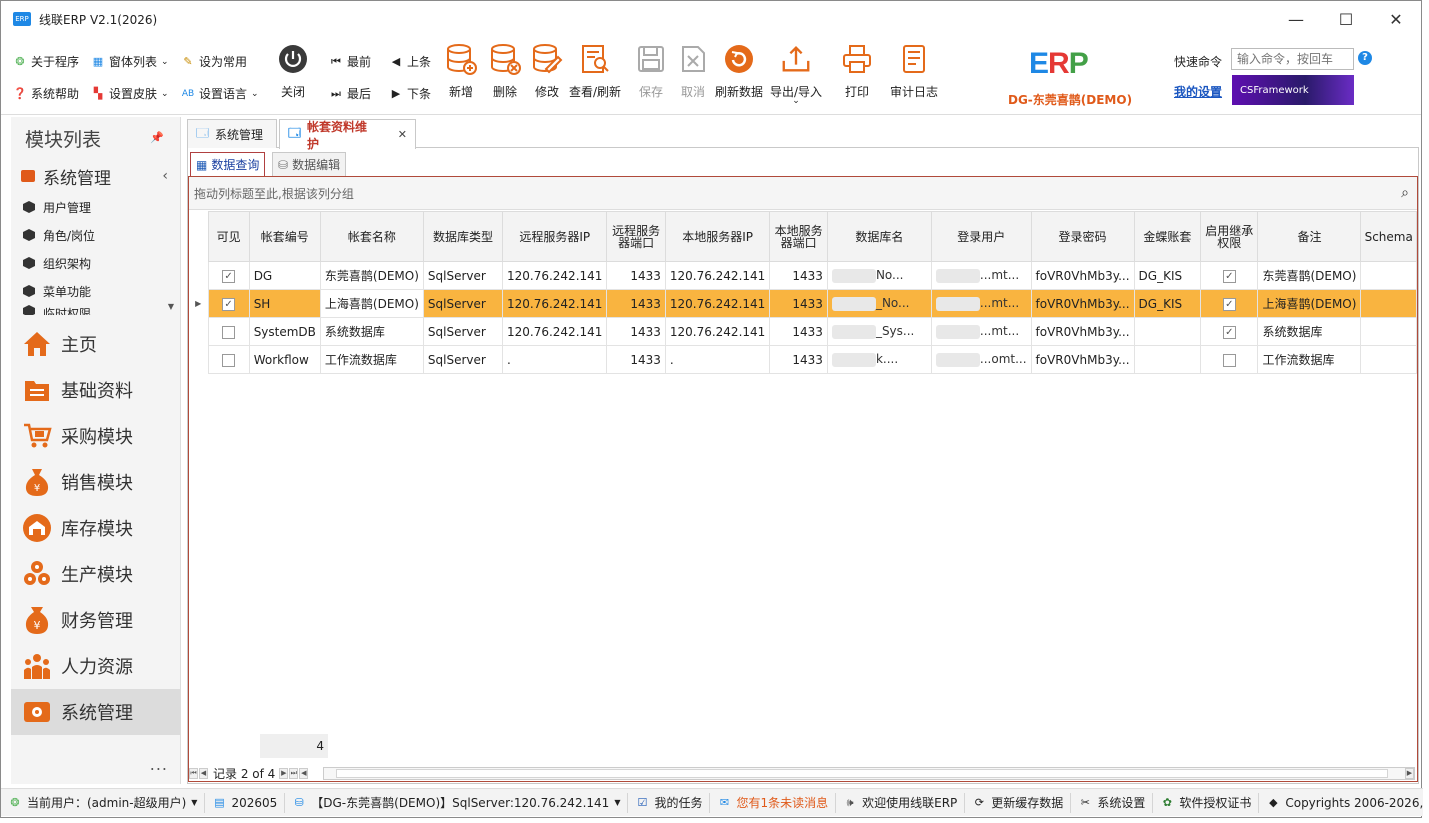  What do you see at coordinates (228, 164) in the screenshot?
I see `tab-data-query: ▦ 数据查询` at bounding box center [228, 164].